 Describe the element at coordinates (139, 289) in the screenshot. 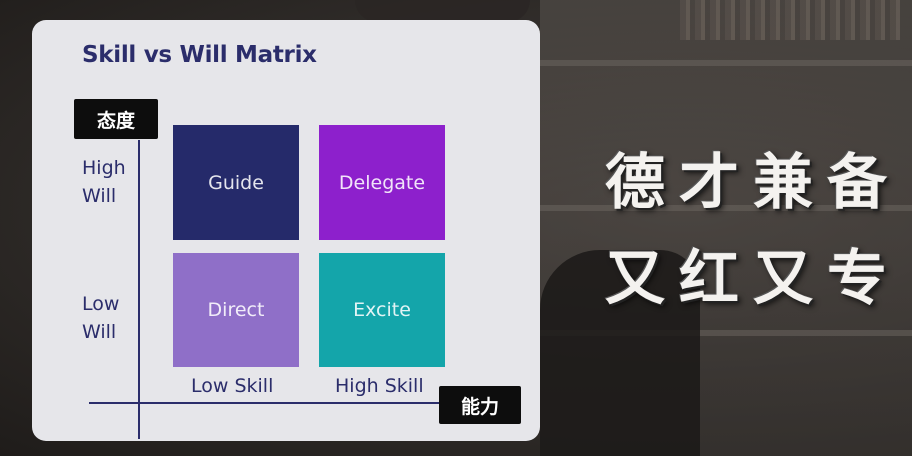

I see `y-axis-line` at that location.